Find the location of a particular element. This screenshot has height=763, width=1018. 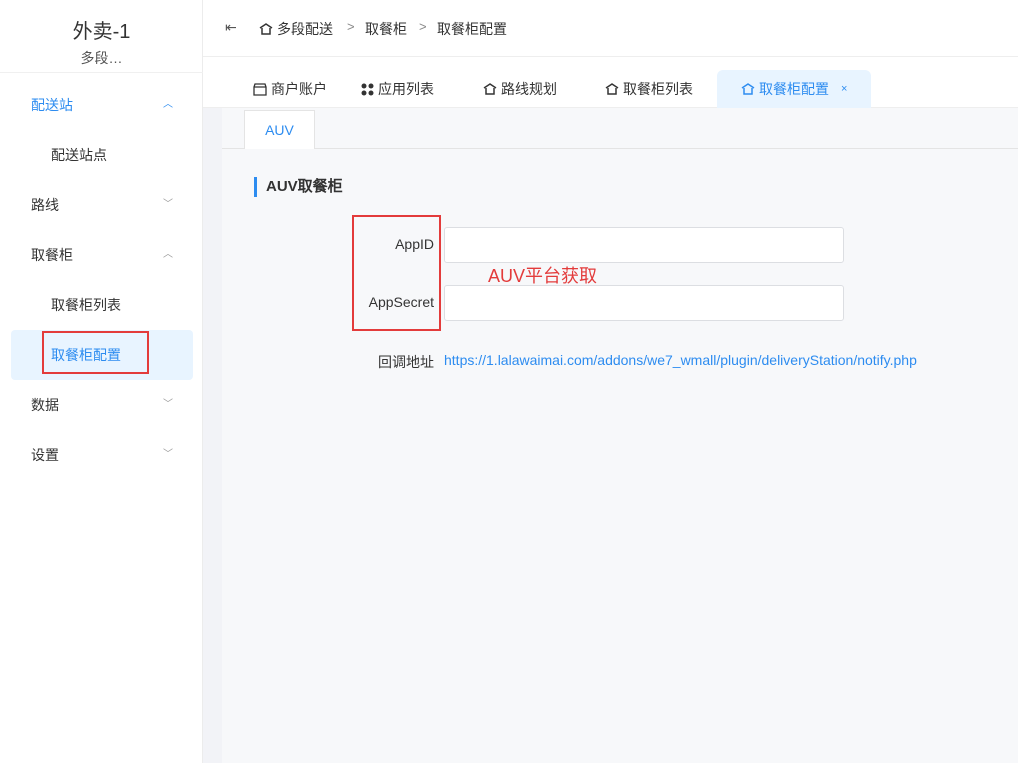

section-title: AUV取餐柜 is located at coordinates (298, 187).